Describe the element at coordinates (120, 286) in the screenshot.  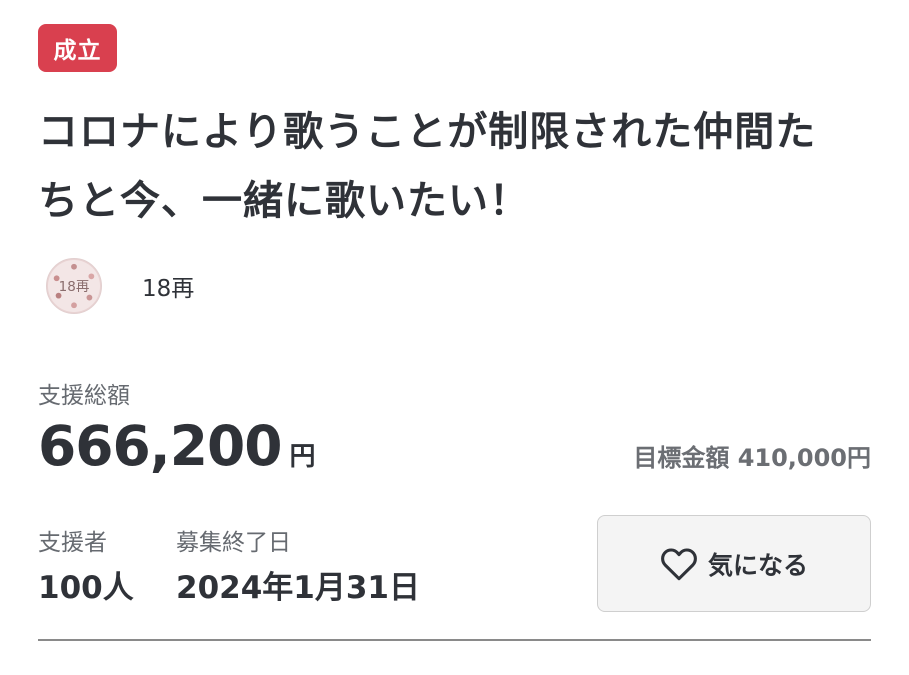
I see `owner: 18再 18再` at that location.